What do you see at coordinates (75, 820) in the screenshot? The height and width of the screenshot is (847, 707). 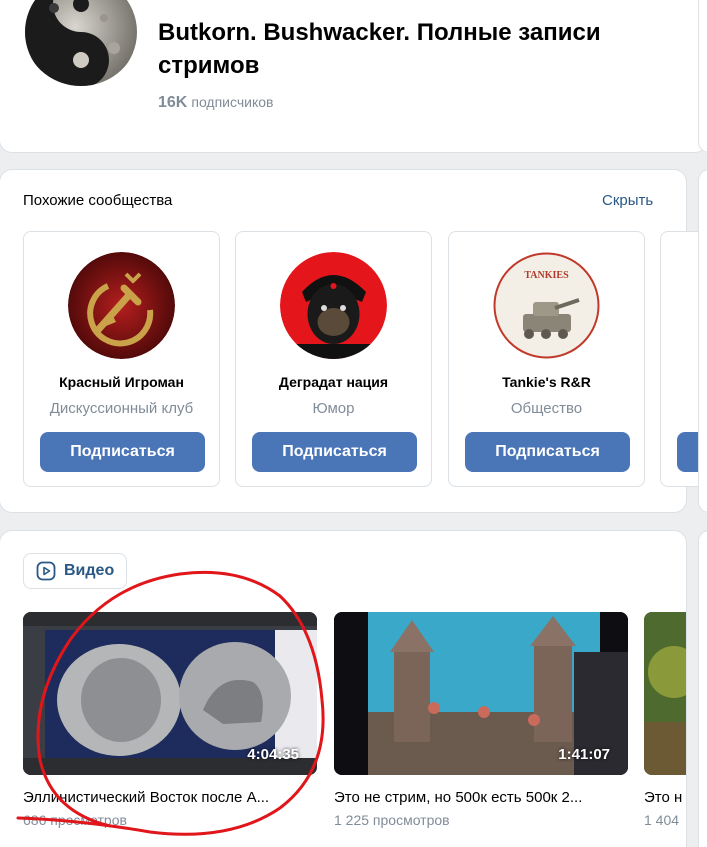 I see `video-views: 686 просмотров` at bounding box center [75, 820].